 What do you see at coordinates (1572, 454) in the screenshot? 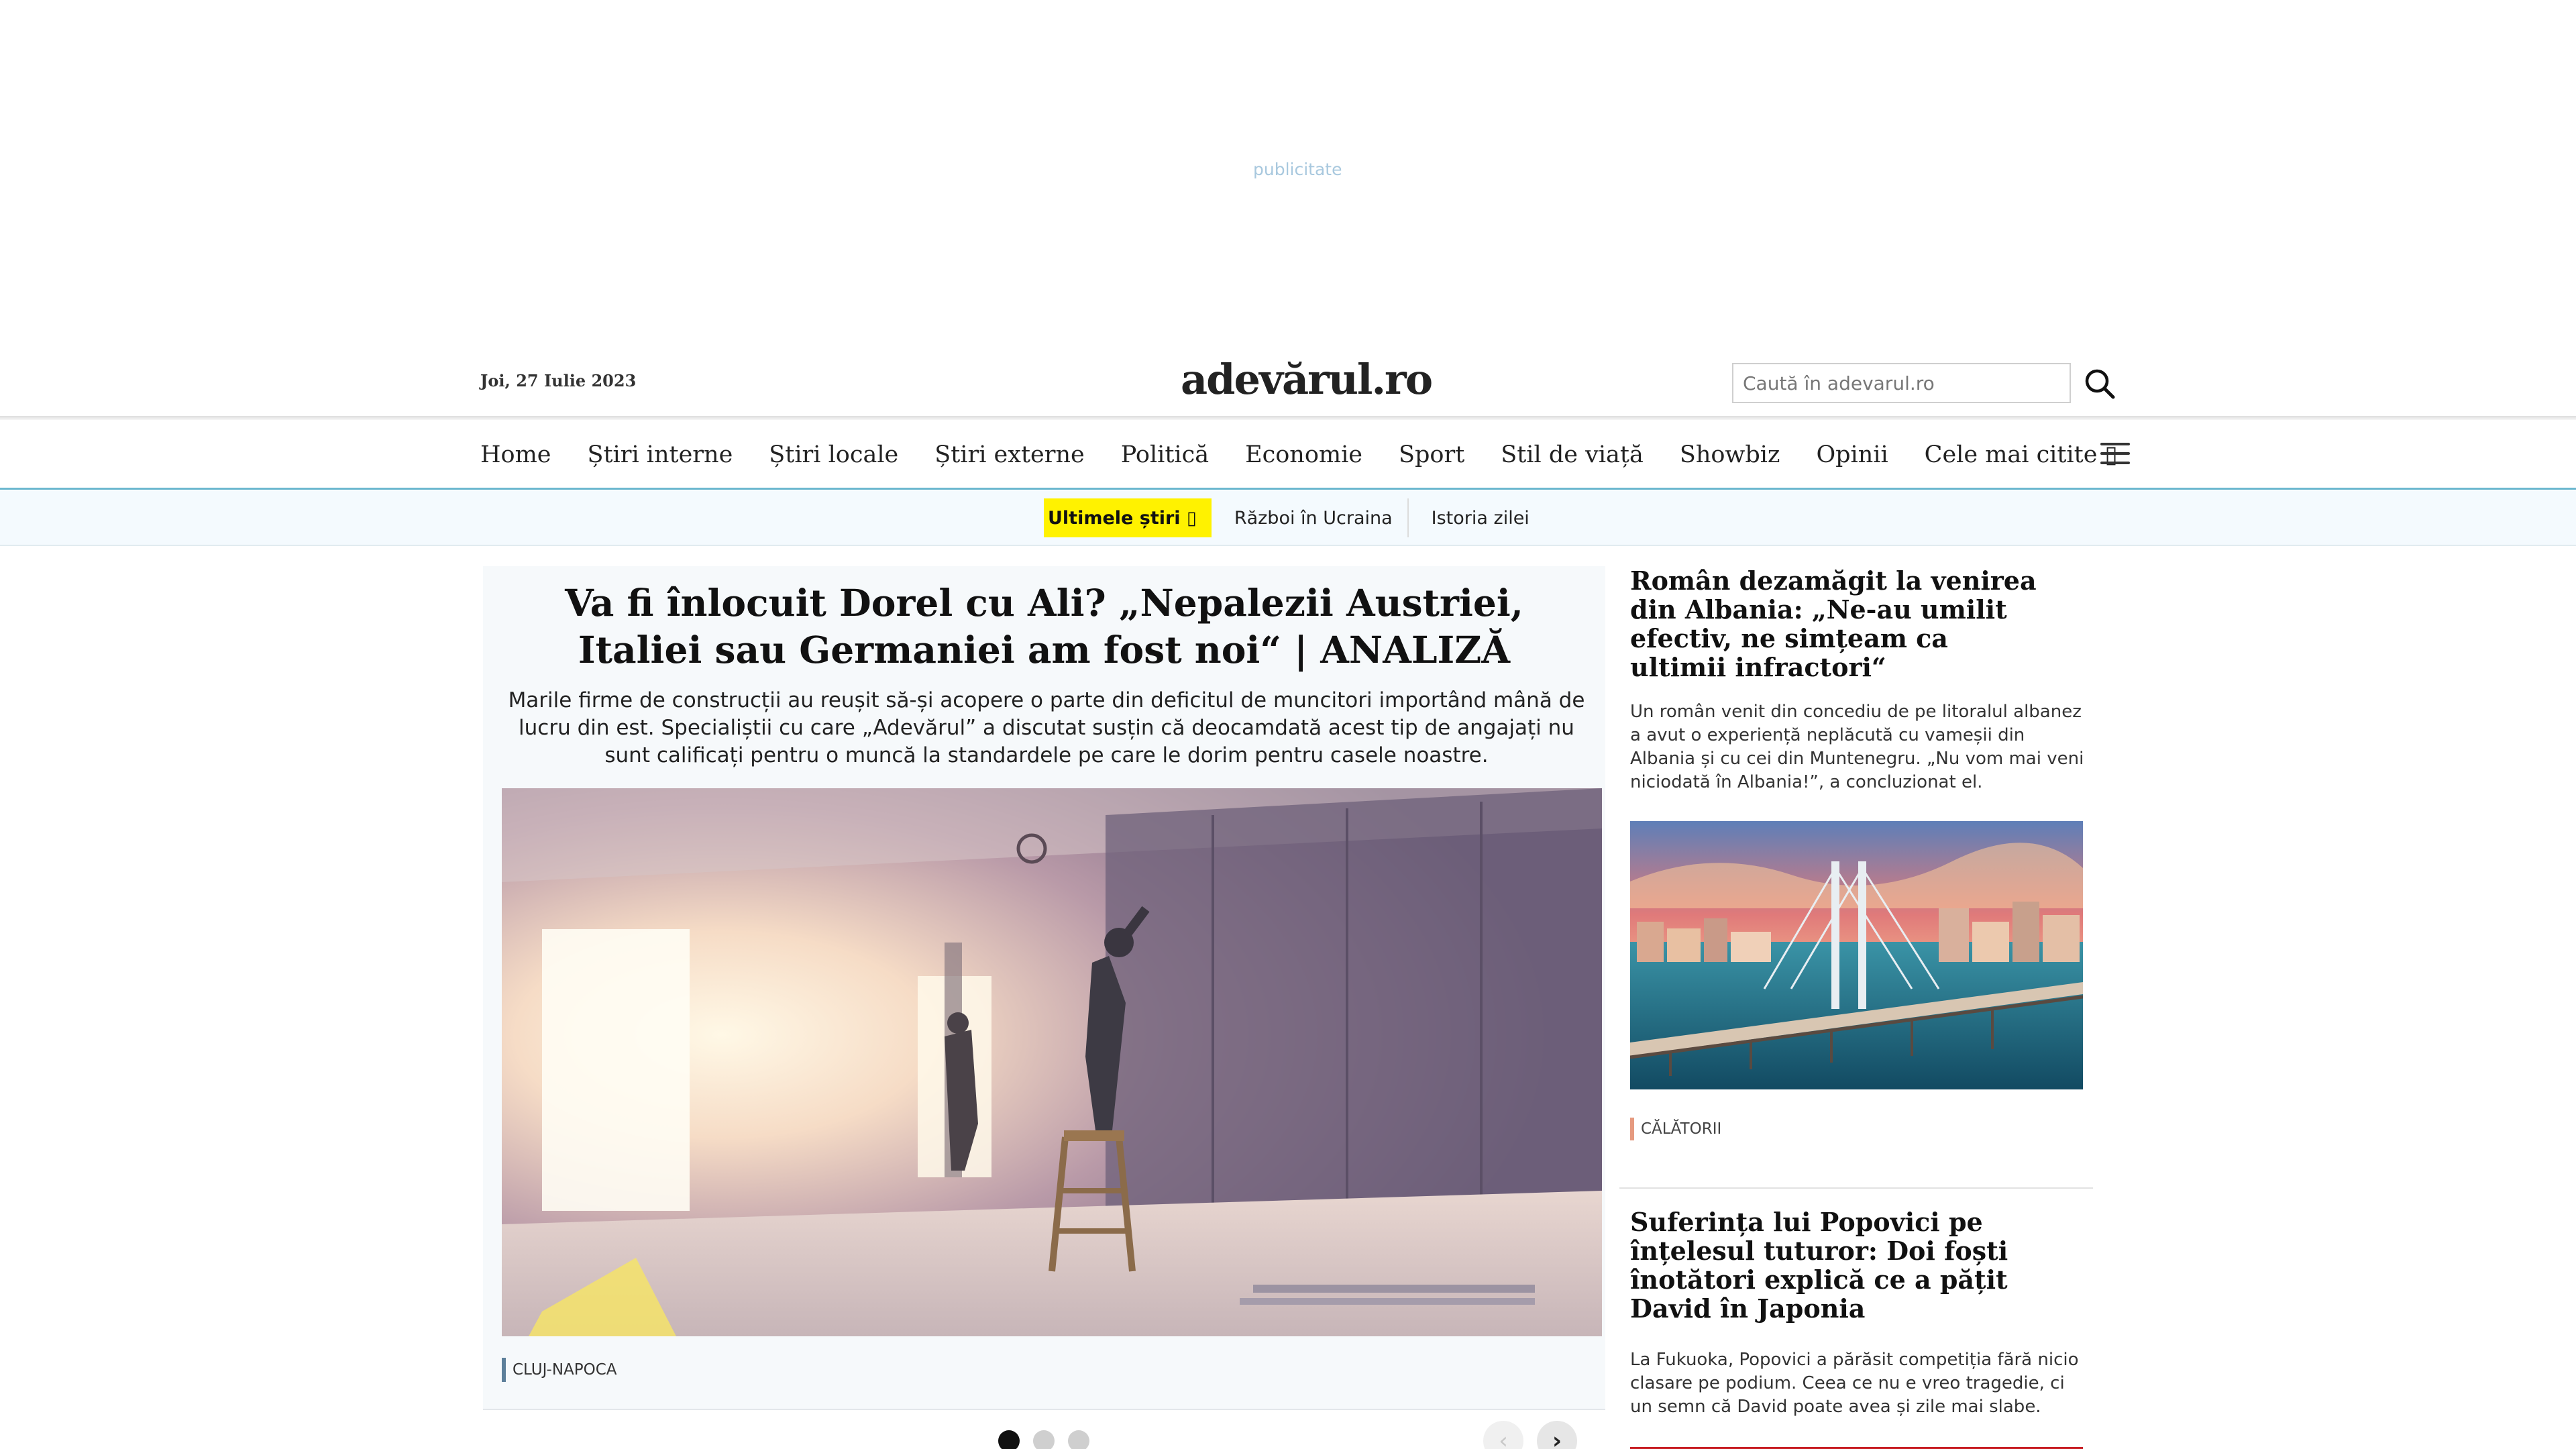
I see `nav-item-stil-de-viata: Stil de viață` at bounding box center [1572, 454].